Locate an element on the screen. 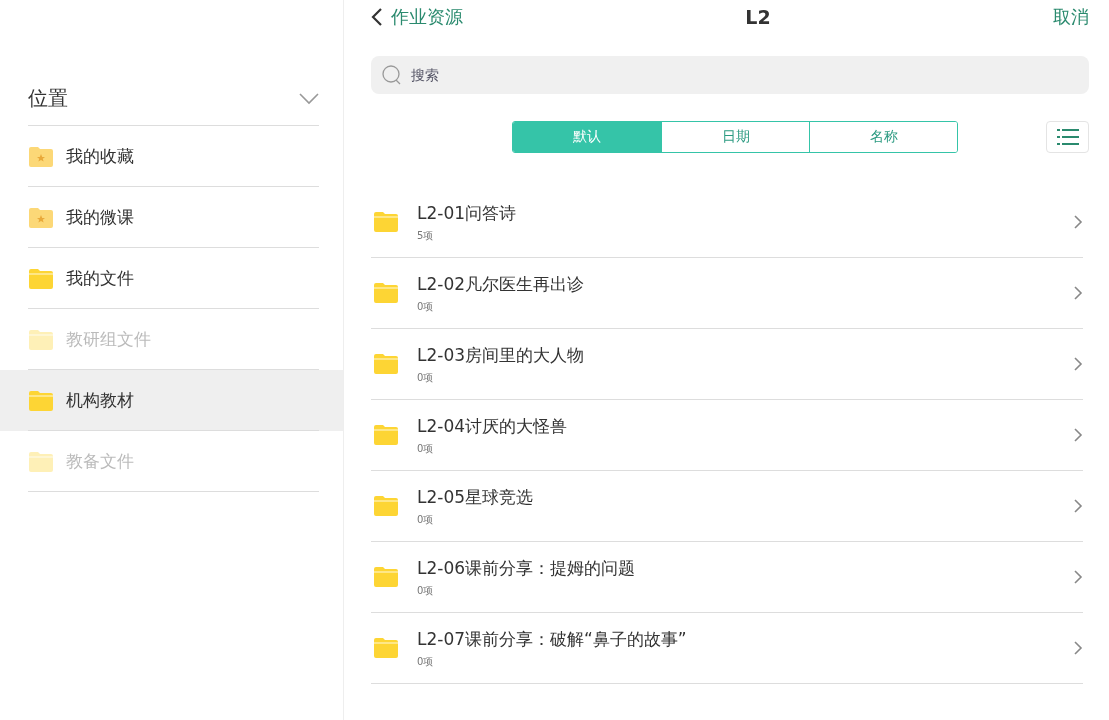 Image resolution: width=1109 pixels, height=720 pixels. folder-name: L2-03房间里的大人物 is located at coordinates (501, 355).